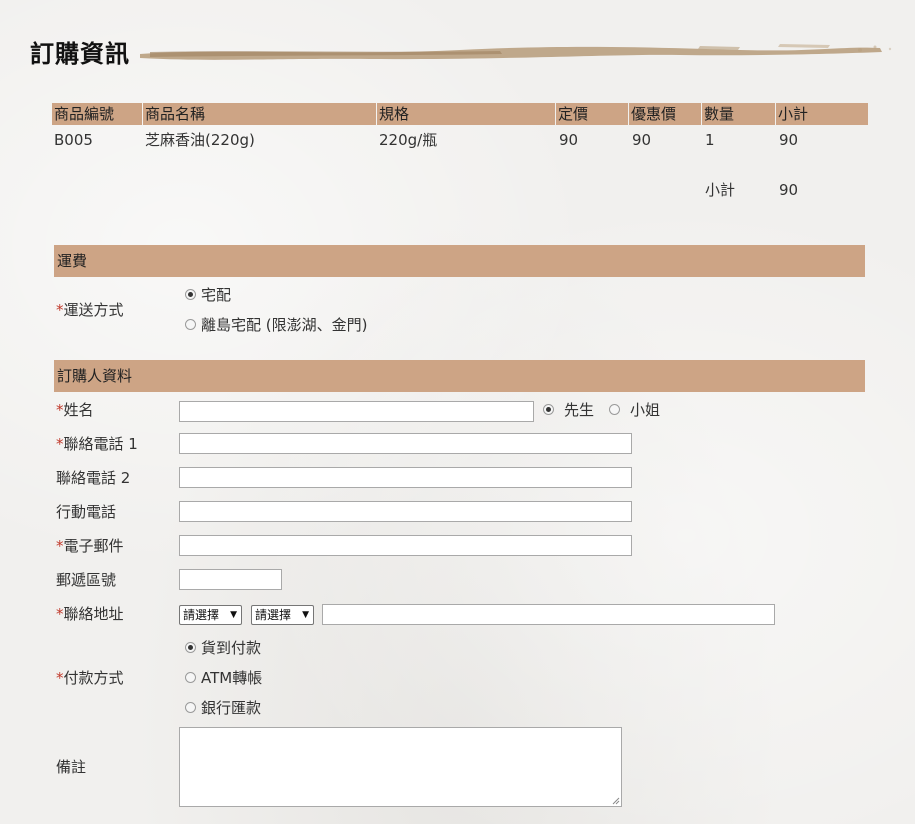  Describe the element at coordinates (284, 325) in the screenshot. I see `shipping-option-island-label: 離島宅配 (限澎湖、金門)` at that location.